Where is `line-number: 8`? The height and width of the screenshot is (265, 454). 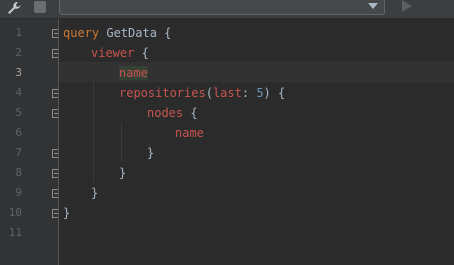
line-number: 8 is located at coordinates (18, 172).